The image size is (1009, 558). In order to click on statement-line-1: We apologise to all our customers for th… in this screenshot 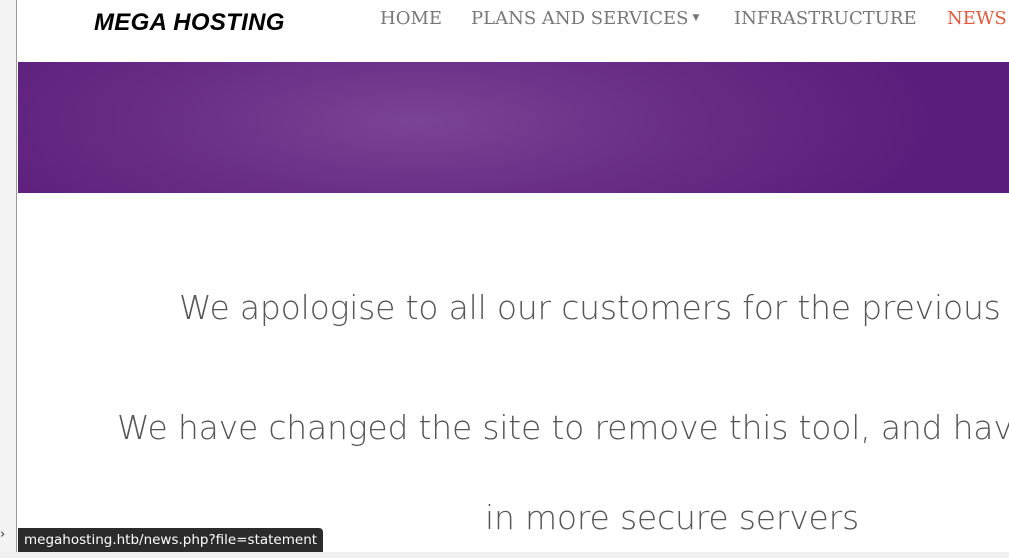, I will do `click(594, 307)`.